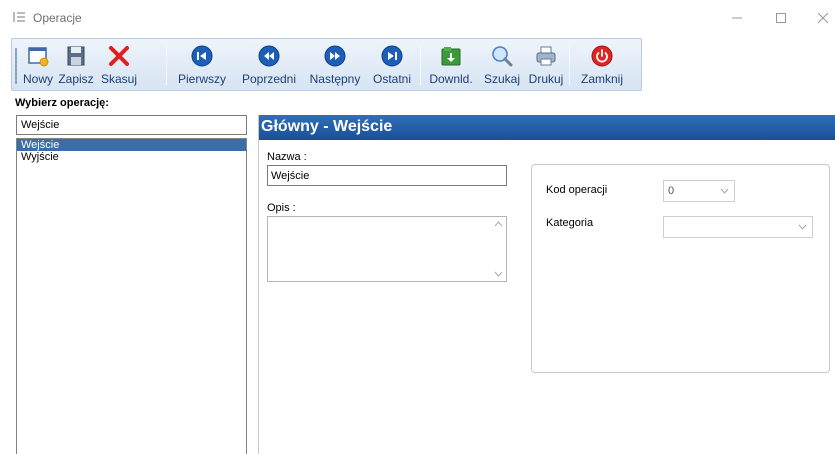 The width and height of the screenshot is (835, 454). Describe the element at coordinates (269, 79) in the screenshot. I see `previous-record-label: Poprzedni` at that location.